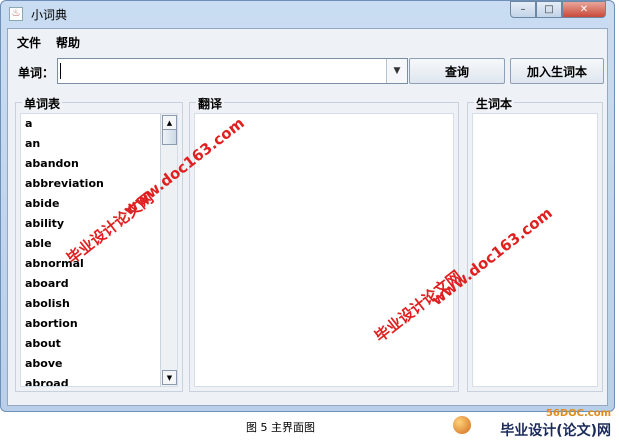  What do you see at coordinates (169, 377) in the screenshot?
I see `scroll-down-arrow-icon: ▼` at bounding box center [169, 377].